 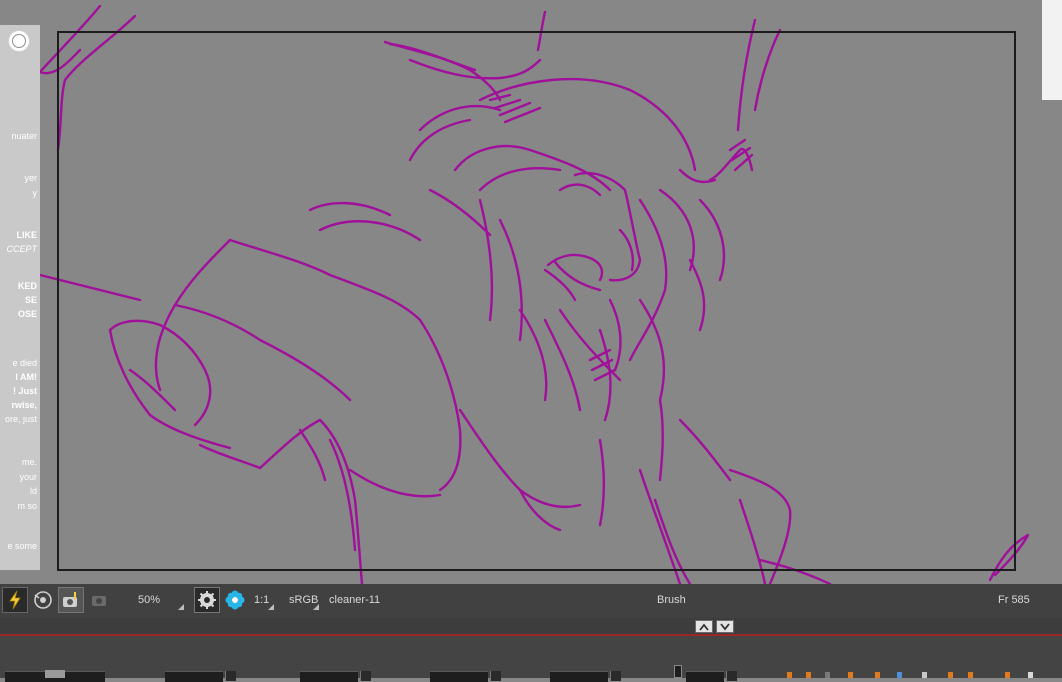 I want to click on layer-name: cleaner-11, so click(x=355, y=600).